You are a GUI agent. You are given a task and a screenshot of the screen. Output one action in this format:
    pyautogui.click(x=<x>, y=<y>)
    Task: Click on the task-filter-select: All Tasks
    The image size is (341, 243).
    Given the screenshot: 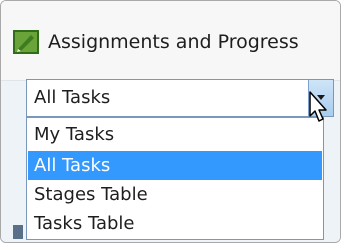 What is the action you would take?
    pyautogui.click(x=180, y=98)
    